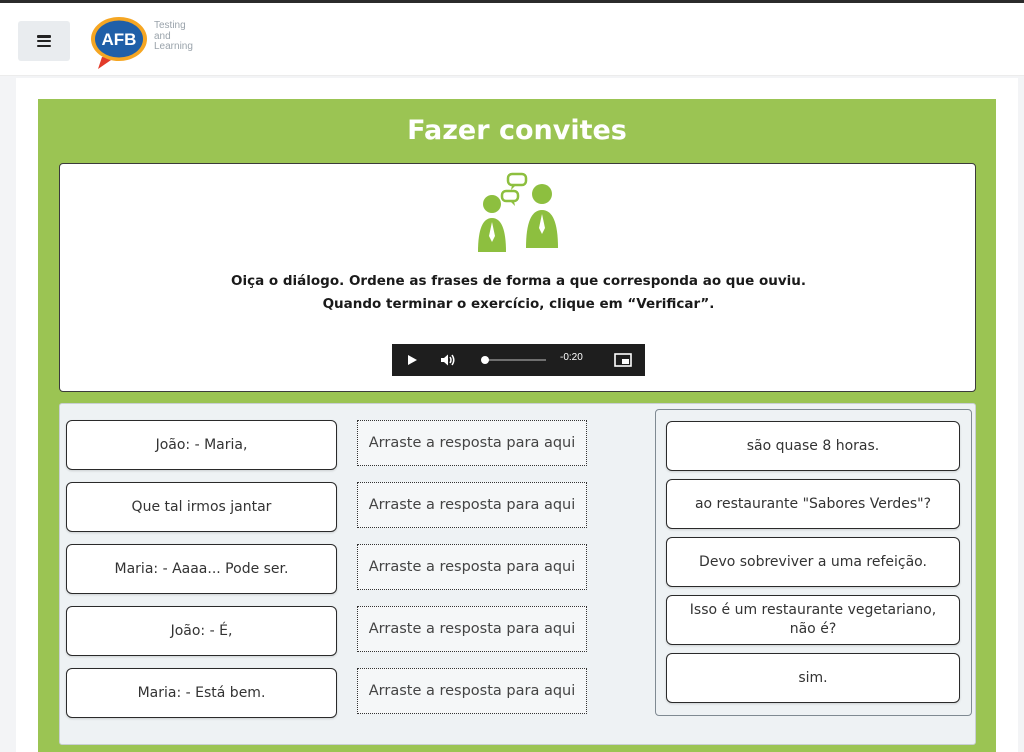 This screenshot has height=752, width=1024. Describe the element at coordinates (813, 504) in the screenshot. I see `answer-card: ao restaurante "Sabores Verdes"?` at that location.